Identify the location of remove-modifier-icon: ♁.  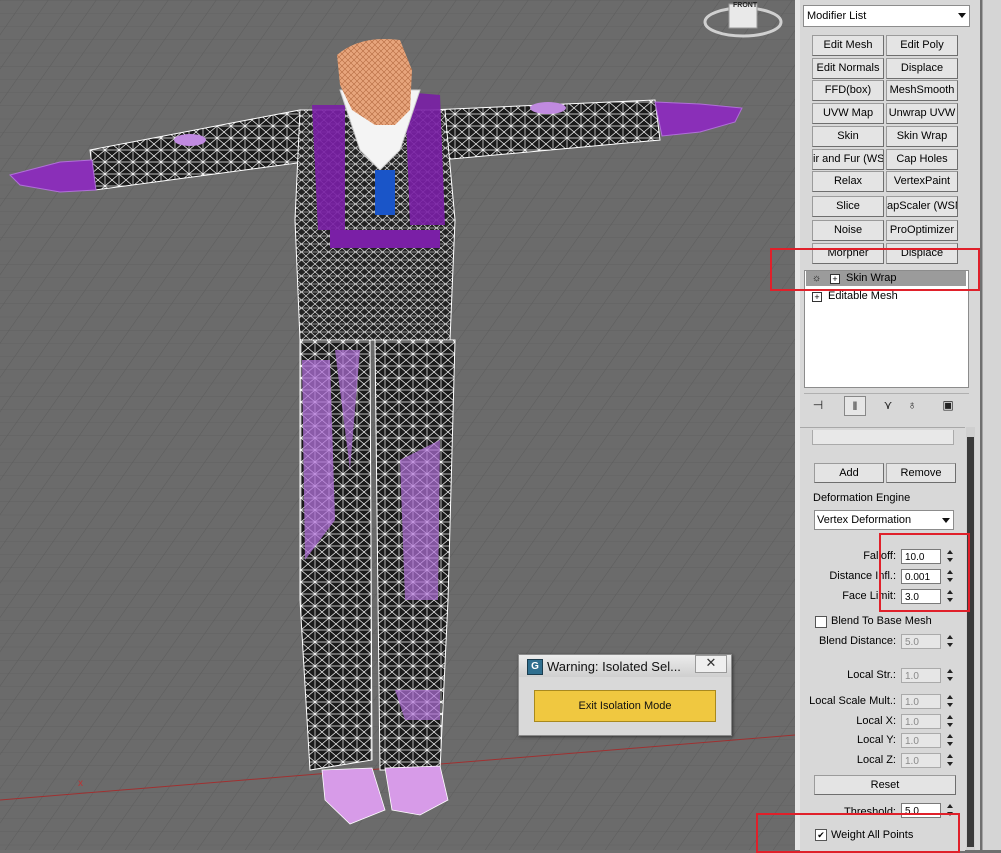
(912, 405).